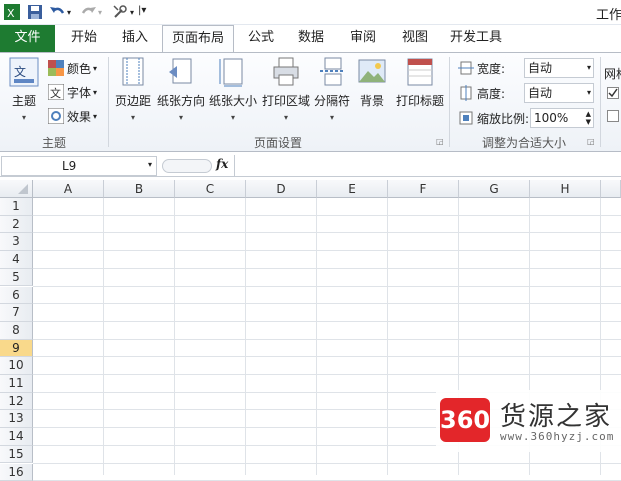 The height and width of the screenshot is (481, 621). What do you see at coordinates (420, 82) in the screenshot?
I see `print-titles-button: 打印标题` at bounding box center [420, 82].